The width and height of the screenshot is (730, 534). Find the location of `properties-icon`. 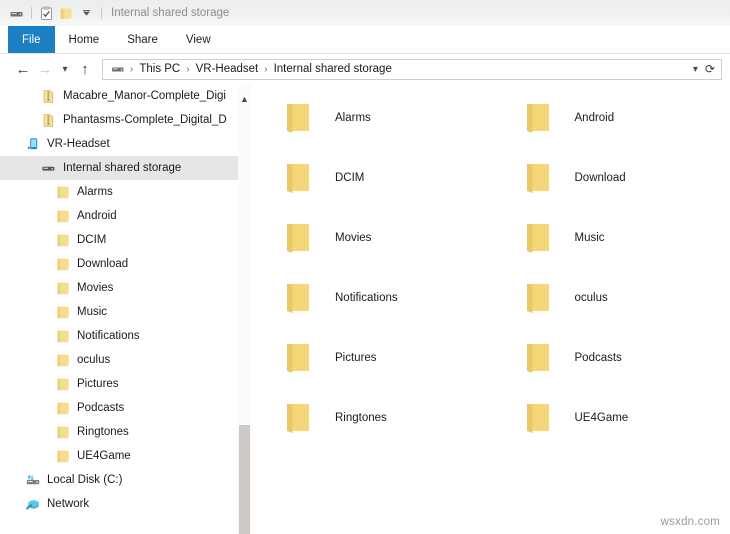

properties-icon is located at coordinates (46, 13).